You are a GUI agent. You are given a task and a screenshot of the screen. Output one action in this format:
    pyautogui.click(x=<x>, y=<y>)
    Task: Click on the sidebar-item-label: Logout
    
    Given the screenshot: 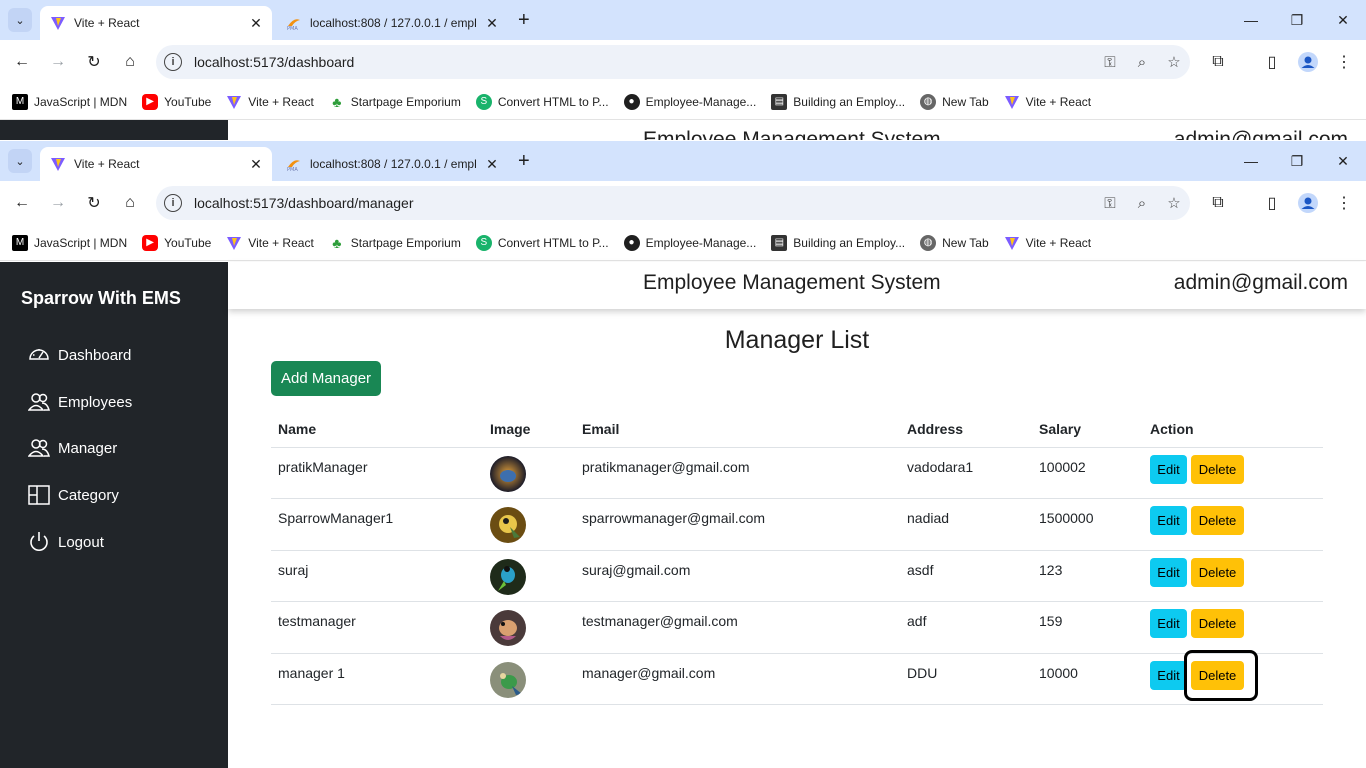 What is the action you would take?
    pyautogui.click(x=81, y=542)
    